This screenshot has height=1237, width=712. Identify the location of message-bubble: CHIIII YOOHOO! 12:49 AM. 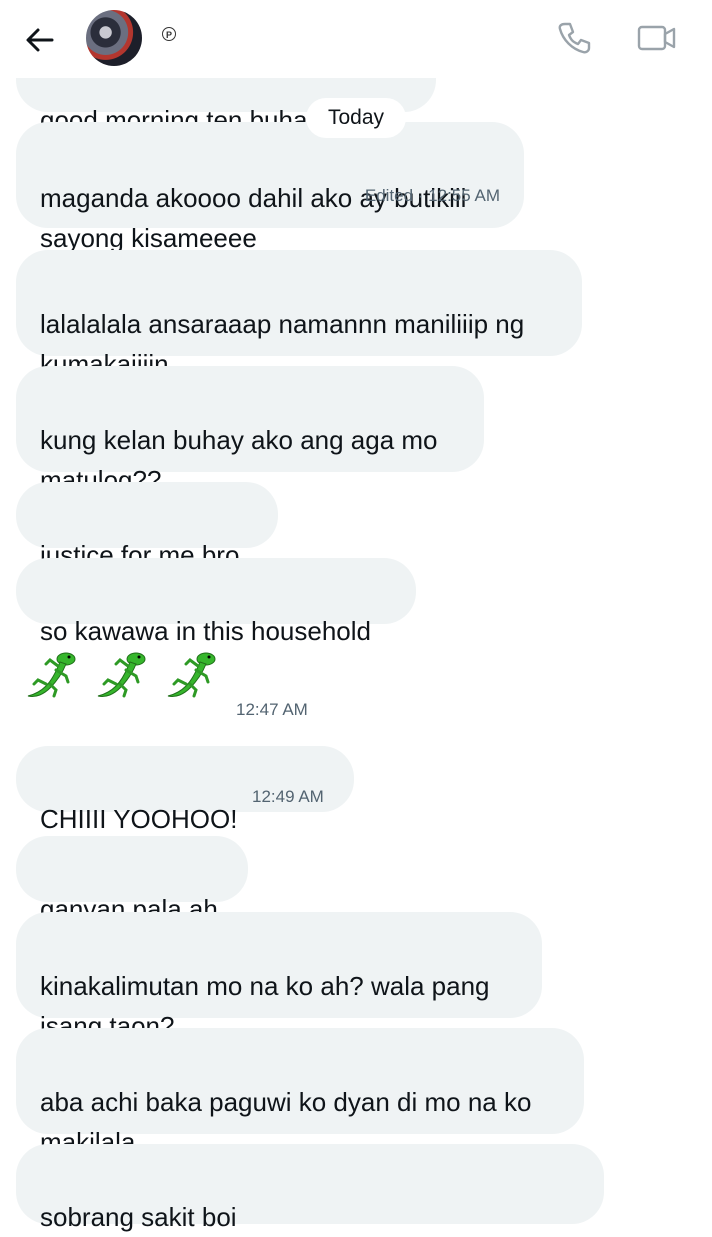
(185, 790).